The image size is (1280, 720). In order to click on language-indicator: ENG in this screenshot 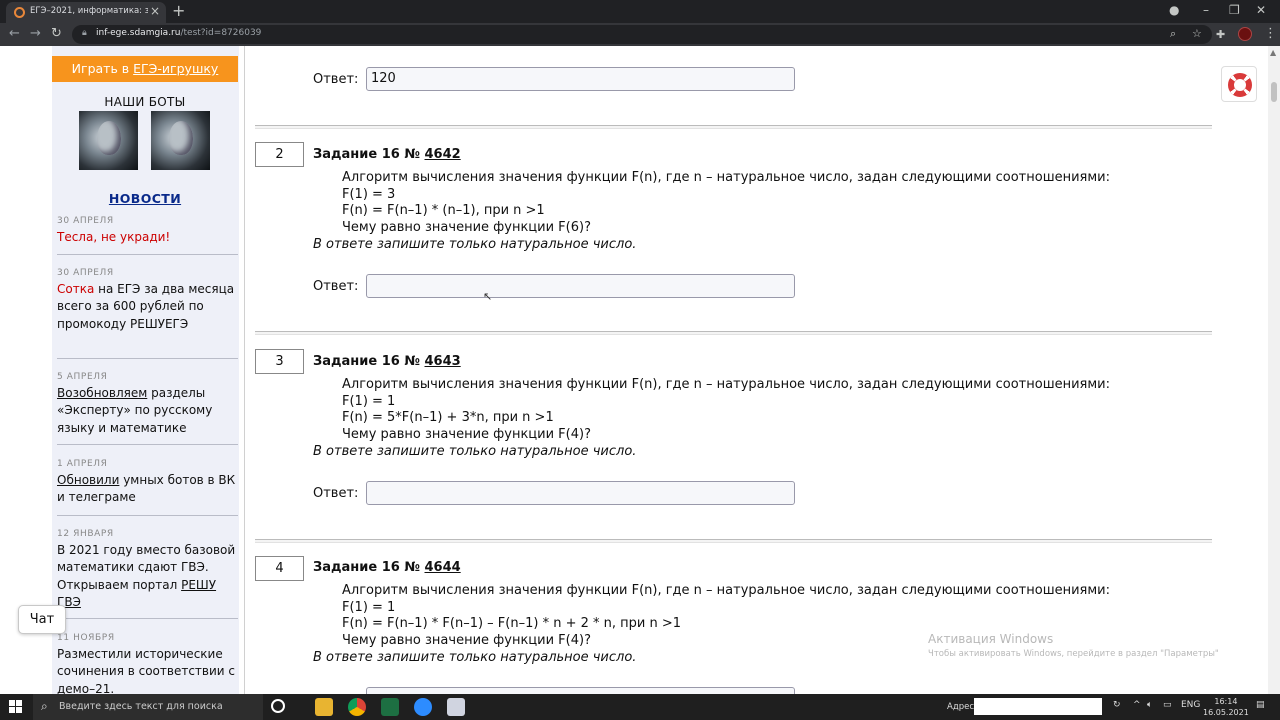, I will do `click(1190, 705)`.